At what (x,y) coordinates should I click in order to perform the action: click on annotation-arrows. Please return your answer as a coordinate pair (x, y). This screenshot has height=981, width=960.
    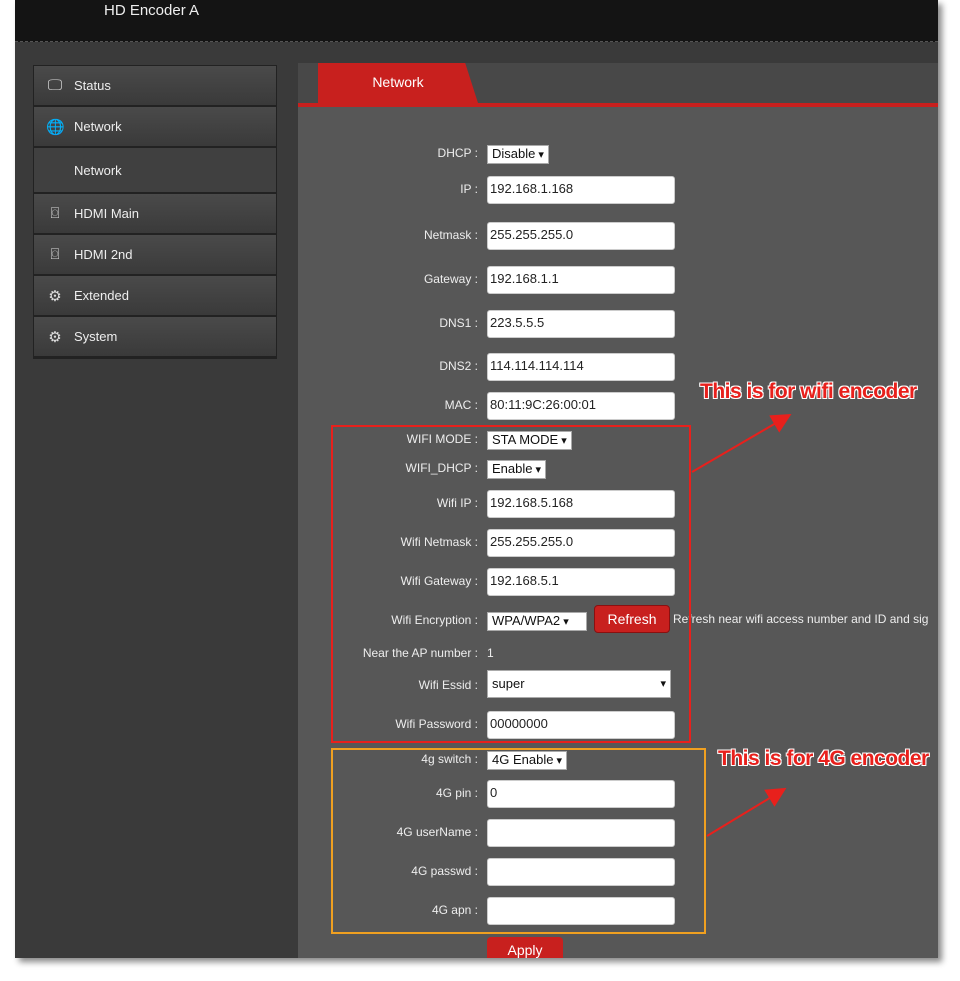
    Looking at the image, I should click on (741, 625).